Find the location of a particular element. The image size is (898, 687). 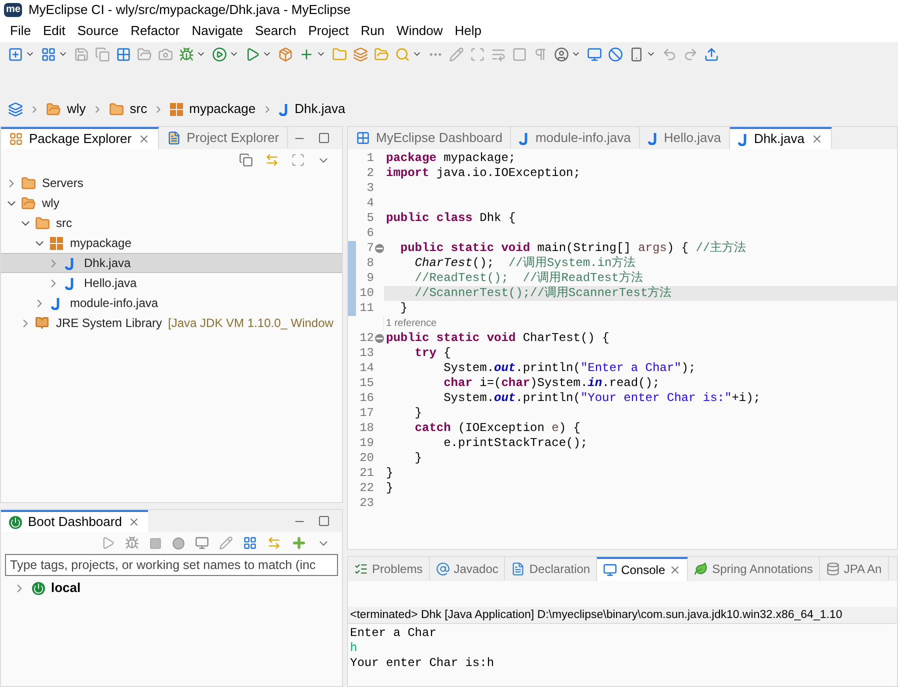

scan-icon is located at coordinates (477, 54).